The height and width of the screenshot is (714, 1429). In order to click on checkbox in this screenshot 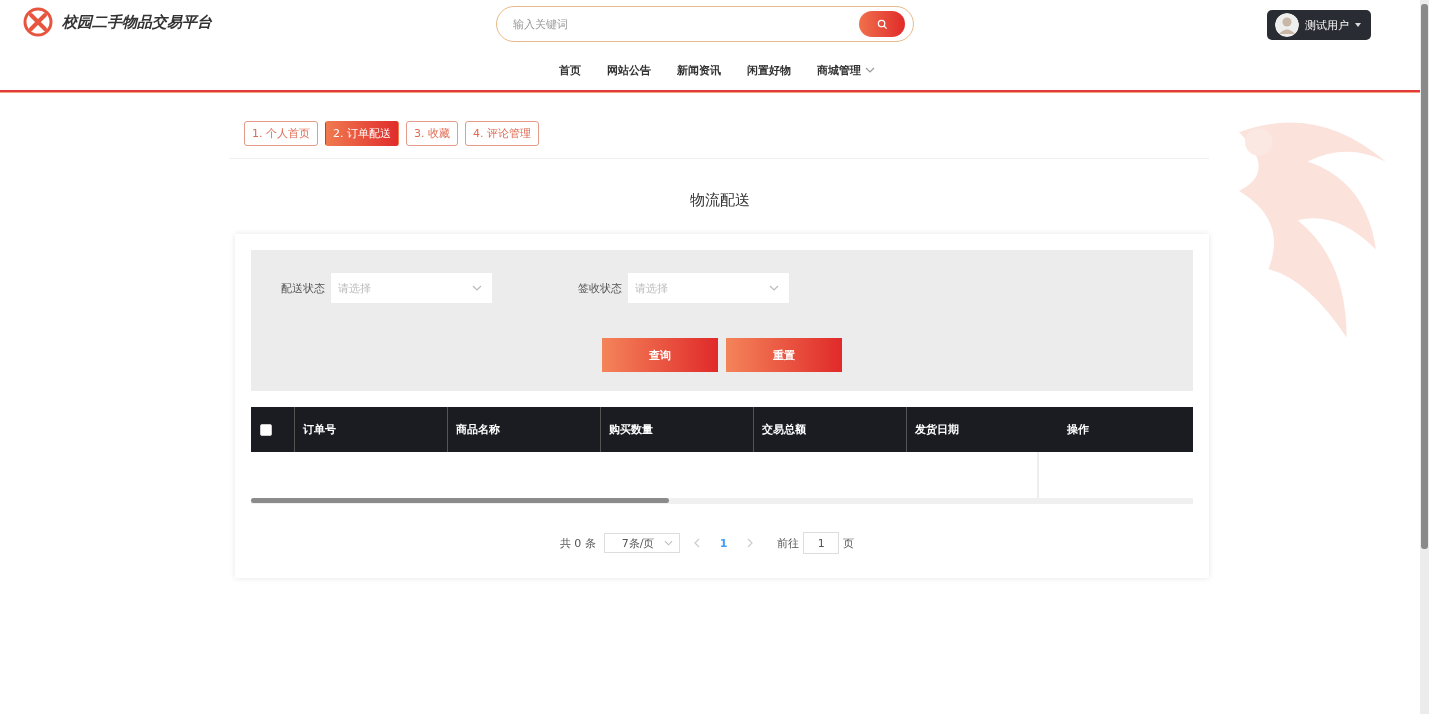, I will do `click(266, 429)`.